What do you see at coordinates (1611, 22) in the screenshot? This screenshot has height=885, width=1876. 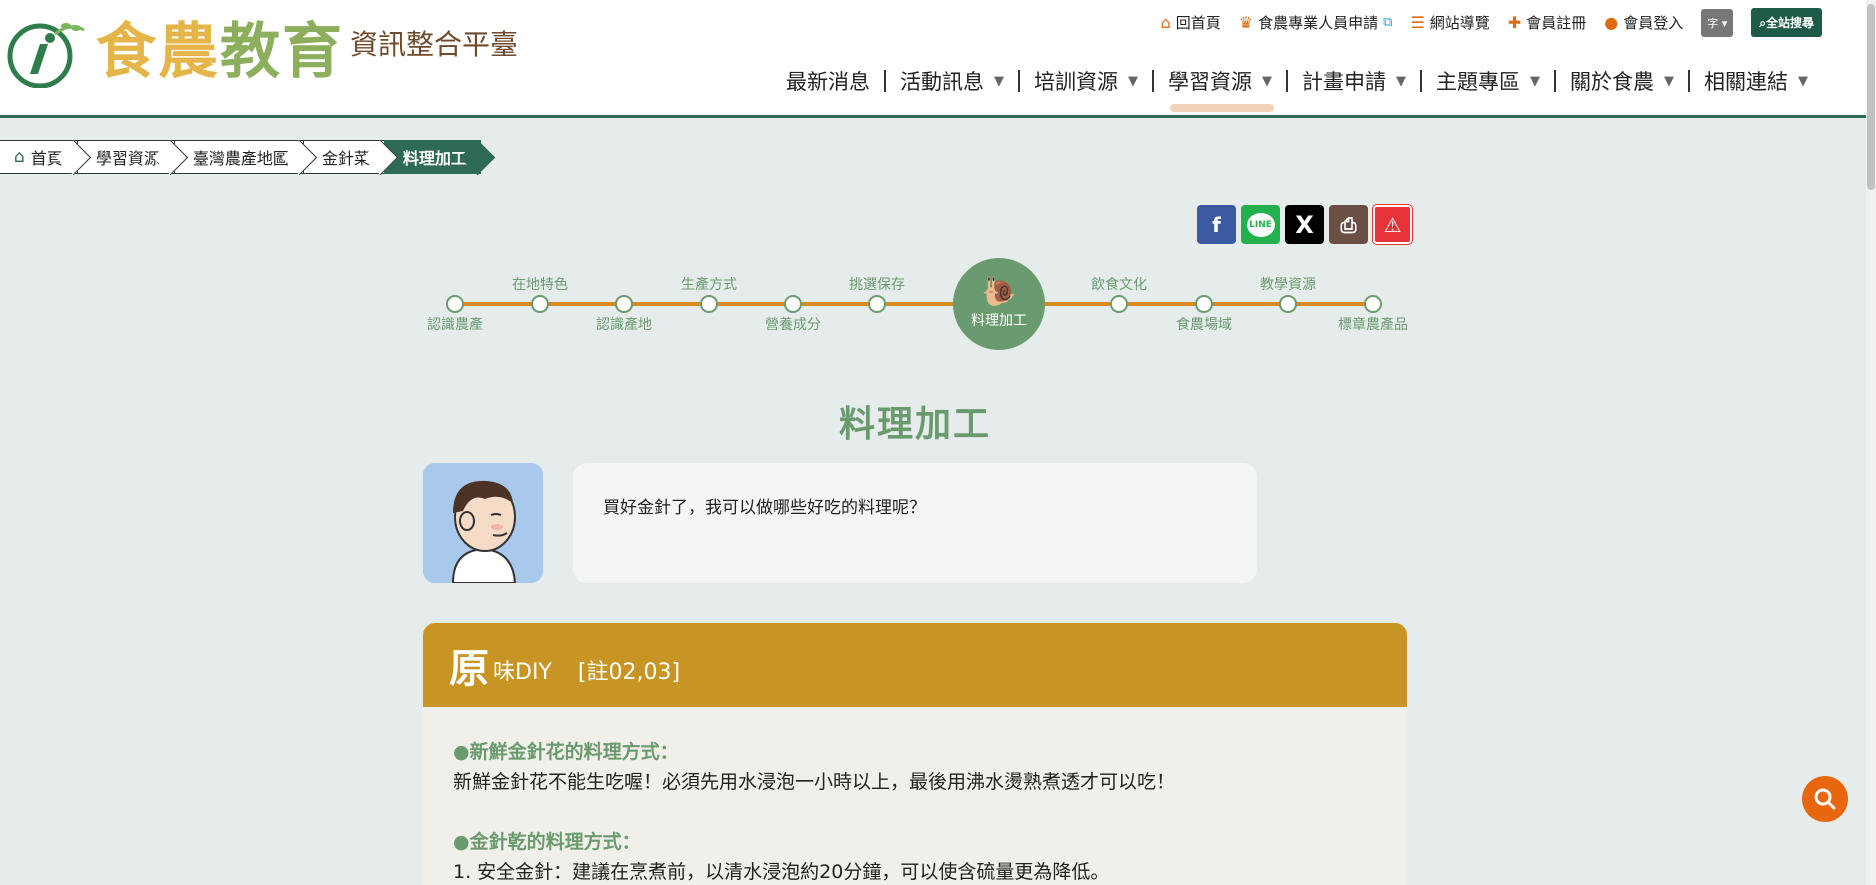 I see `user-circle-icon: ●` at bounding box center [1611, 22].